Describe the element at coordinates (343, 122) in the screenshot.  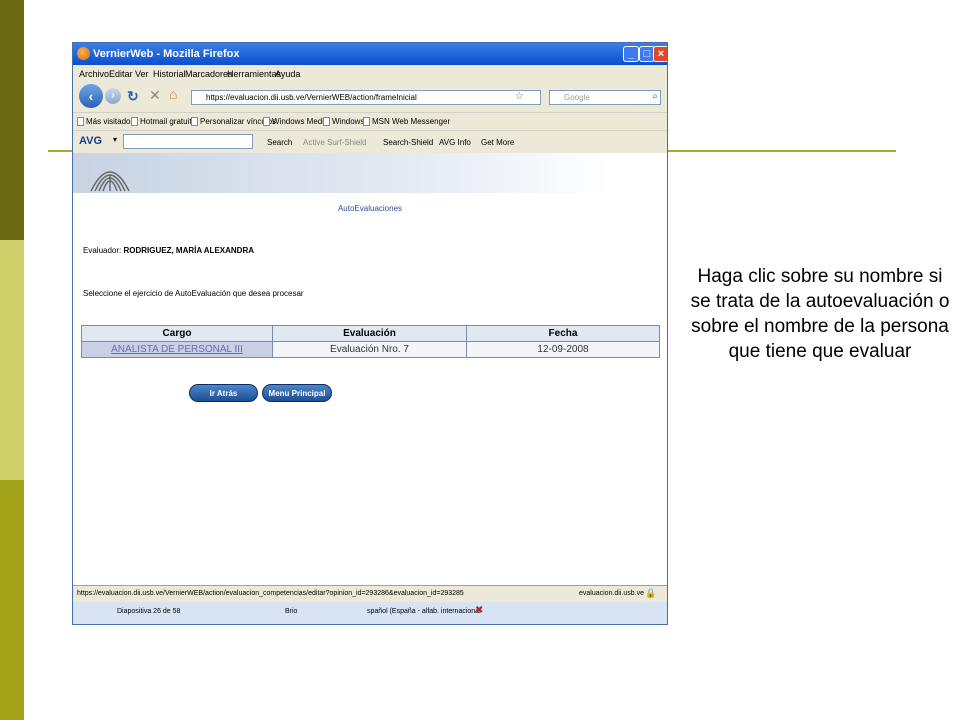
I see `bookmark-windows: Windows` at that location.